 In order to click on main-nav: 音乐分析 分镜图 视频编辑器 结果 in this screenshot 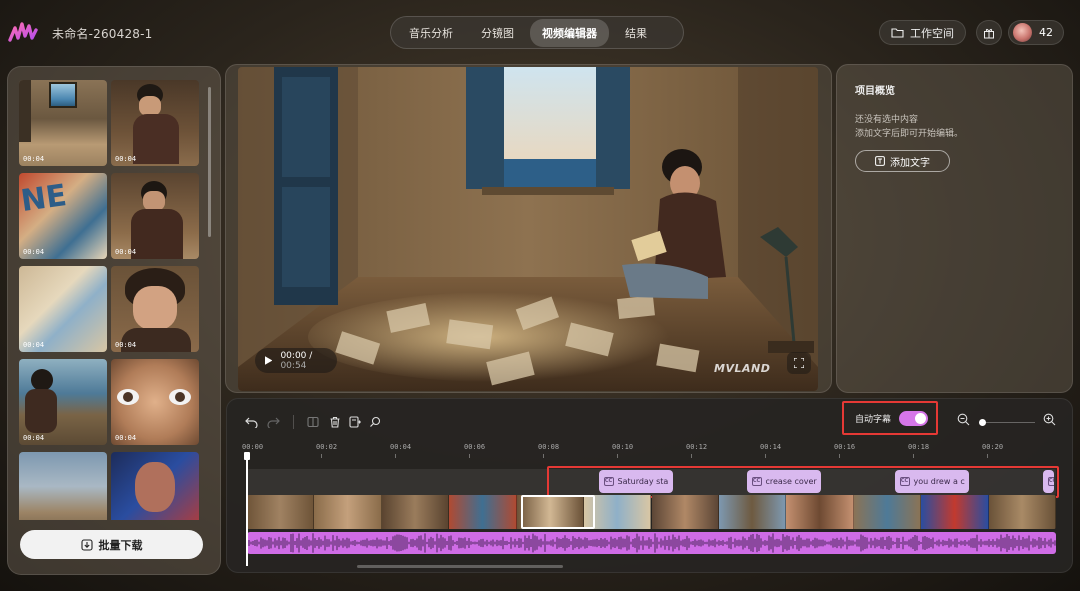, I will do `click(537, 32)`.